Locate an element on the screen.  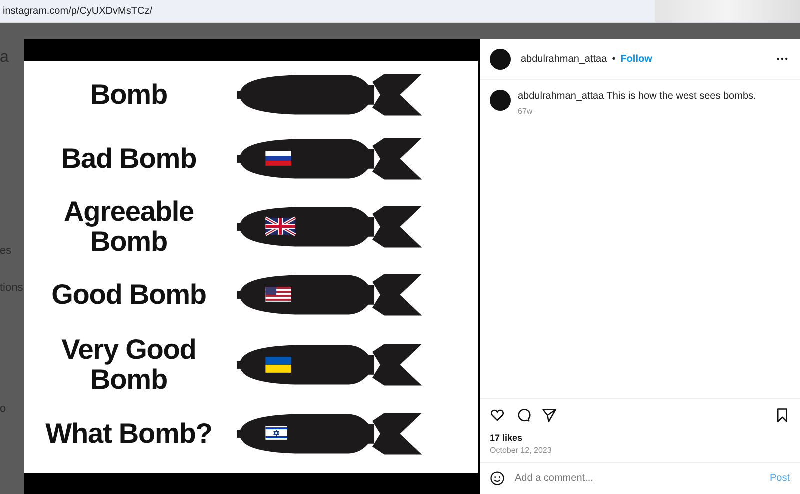
meme-caption: Bomb is located at coordinates (129, 95).